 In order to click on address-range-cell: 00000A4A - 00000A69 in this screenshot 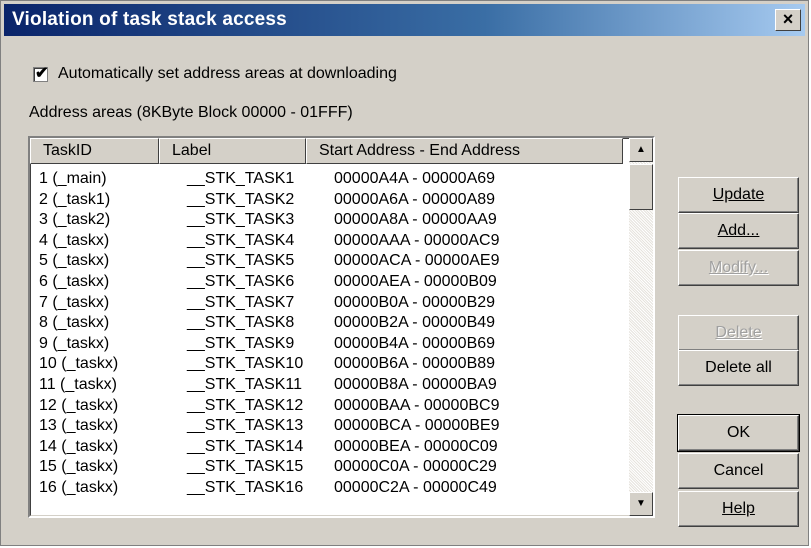, I will do `click(415, 178)`.